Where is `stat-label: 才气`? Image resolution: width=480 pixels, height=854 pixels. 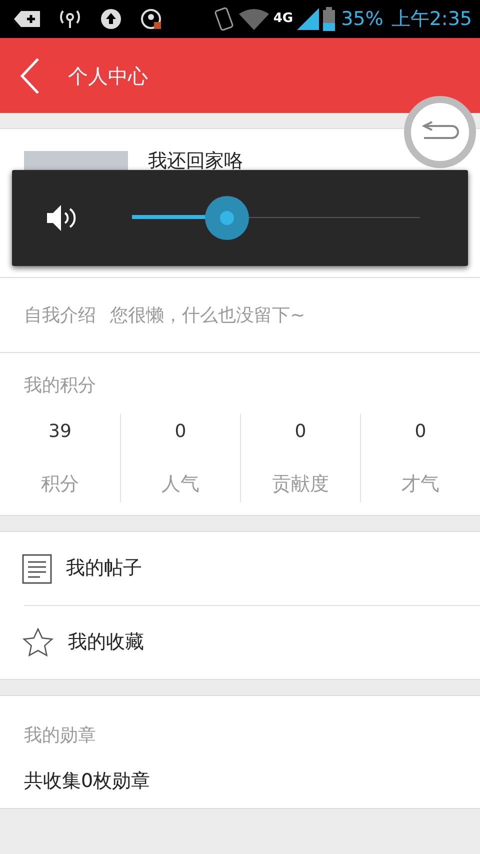 stat-label: 才气 is located at coordinates (421, 484).